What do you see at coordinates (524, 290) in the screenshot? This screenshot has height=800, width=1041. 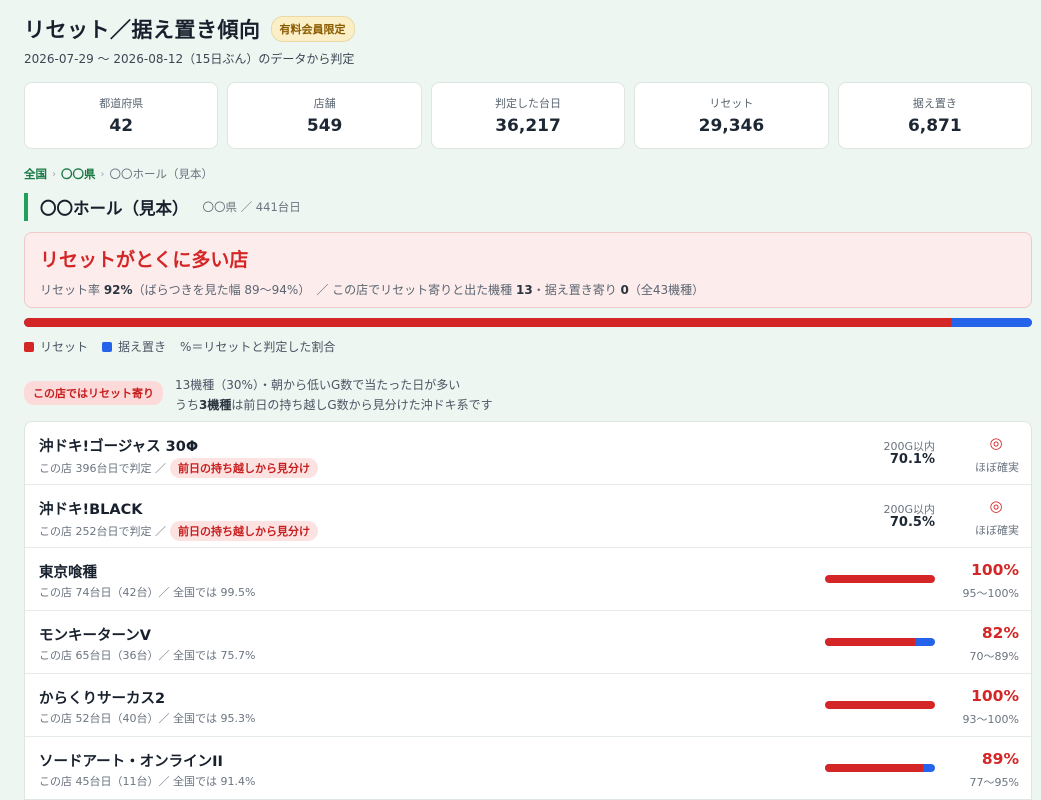 I see `reset-machines-count: 13` at bounding box center [524, 290].